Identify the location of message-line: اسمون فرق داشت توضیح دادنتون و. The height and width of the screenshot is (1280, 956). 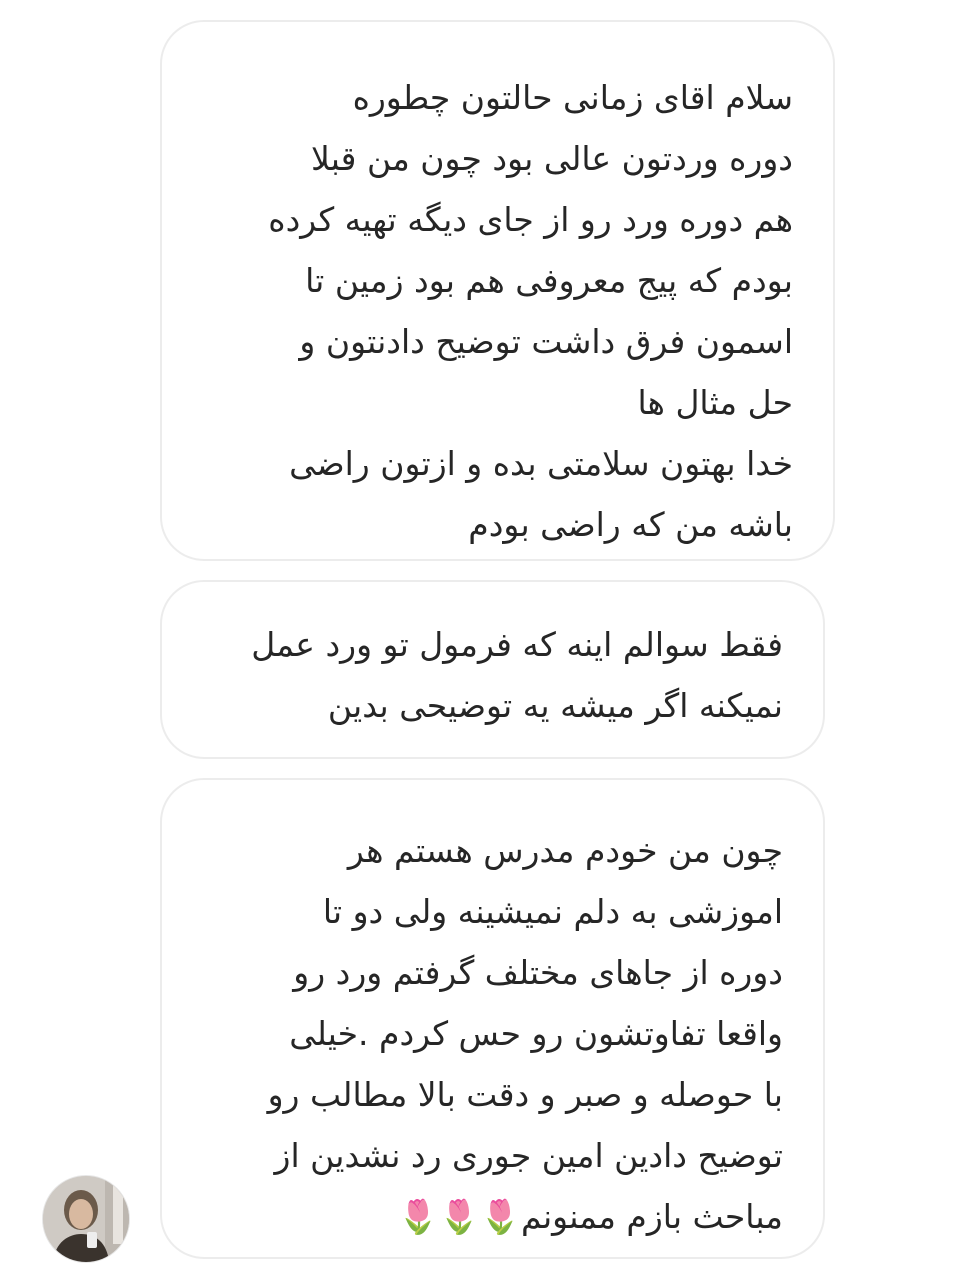
(546, 341).